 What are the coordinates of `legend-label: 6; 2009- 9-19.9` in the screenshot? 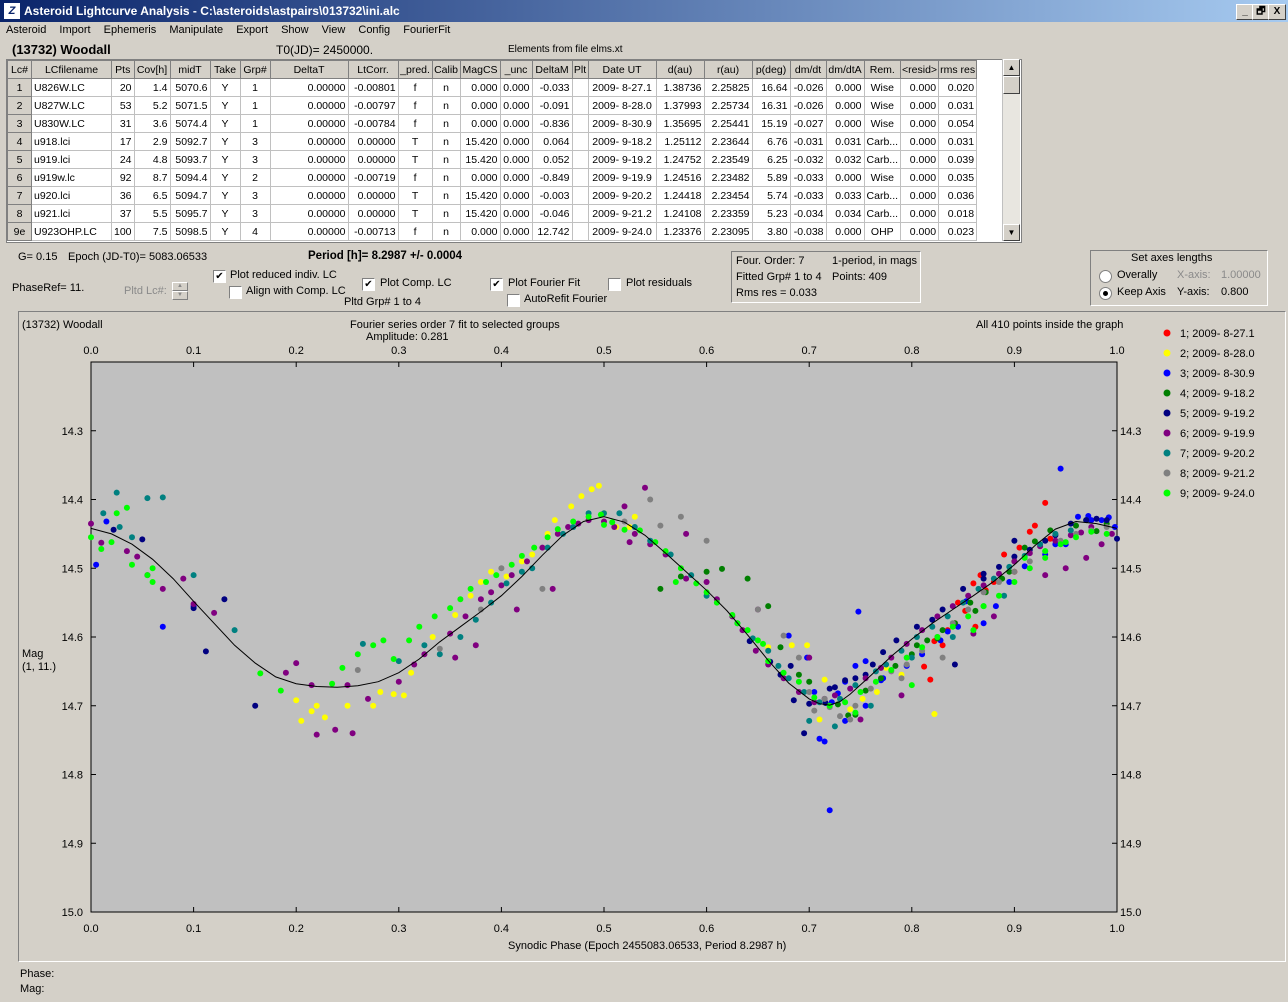 It's located at (1217, 434).